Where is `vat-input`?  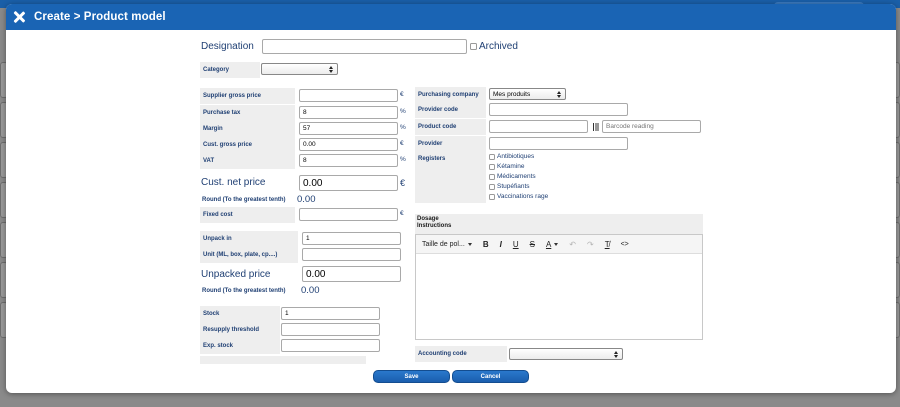
vat-input is located at coordinates (348, 160).